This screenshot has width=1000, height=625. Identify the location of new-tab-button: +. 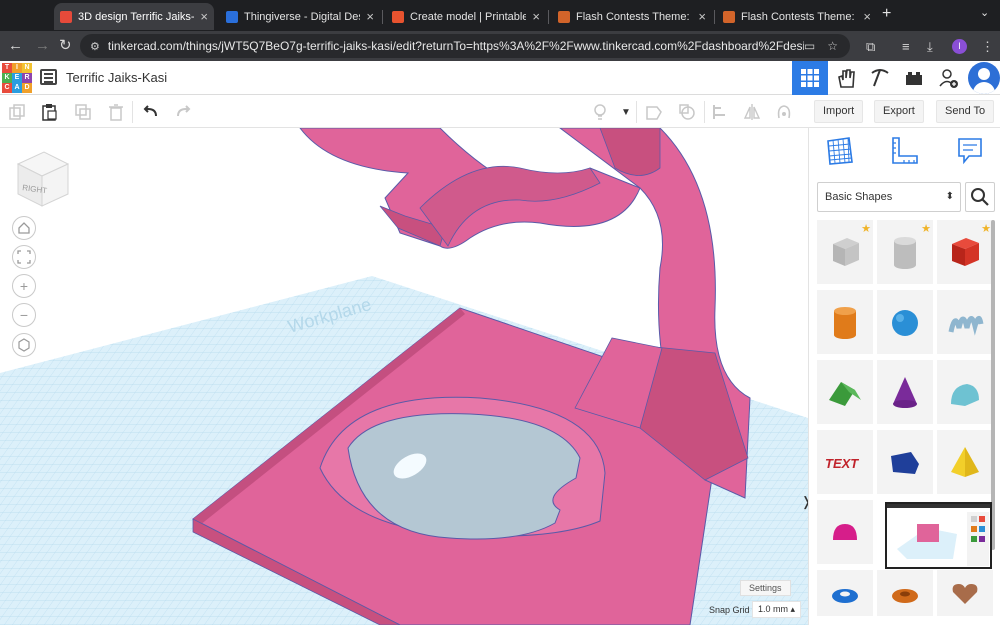
(886, 14).